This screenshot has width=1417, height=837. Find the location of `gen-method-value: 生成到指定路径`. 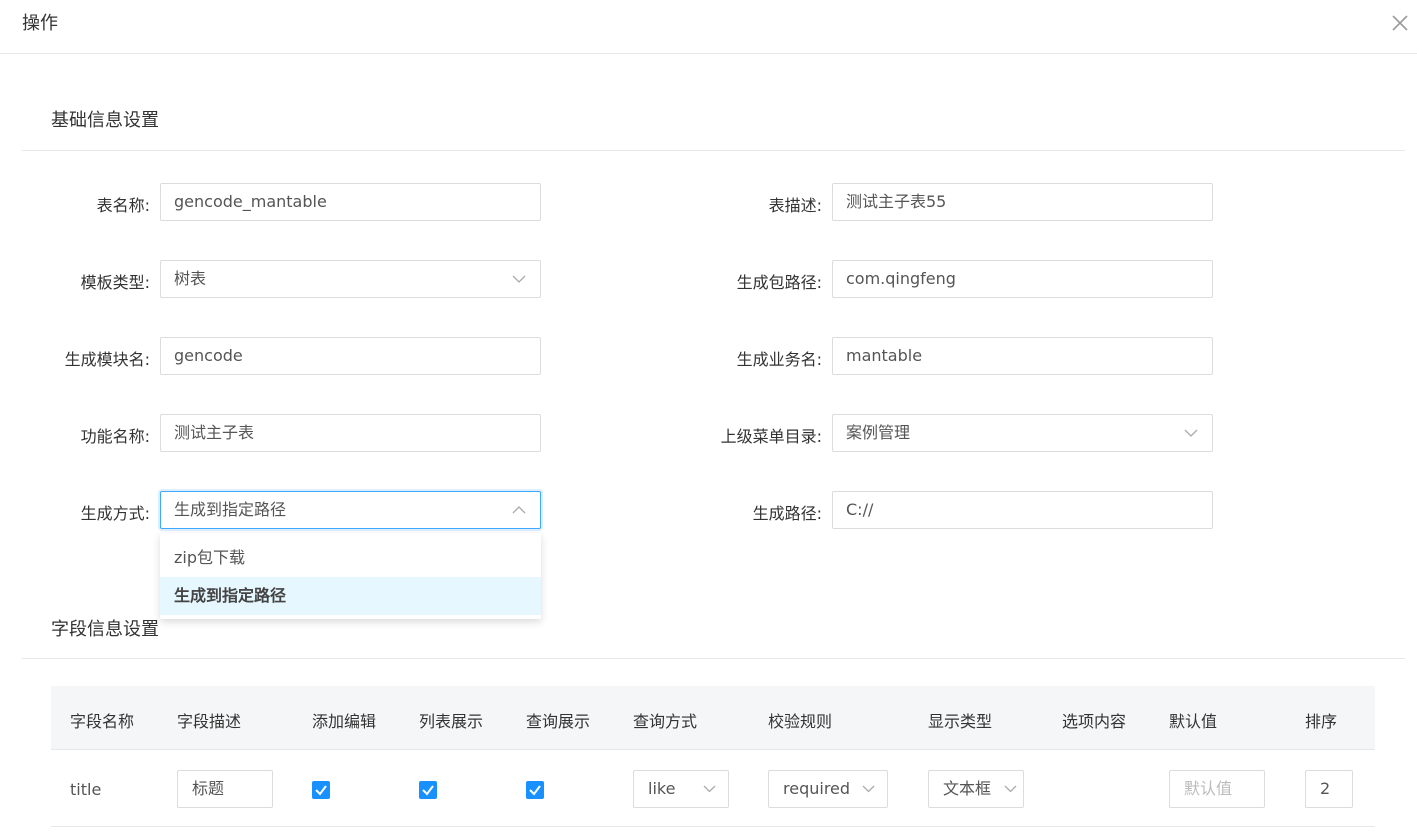

gen-method-value: 生成到指定路径 is located at coordinates (230, 509).